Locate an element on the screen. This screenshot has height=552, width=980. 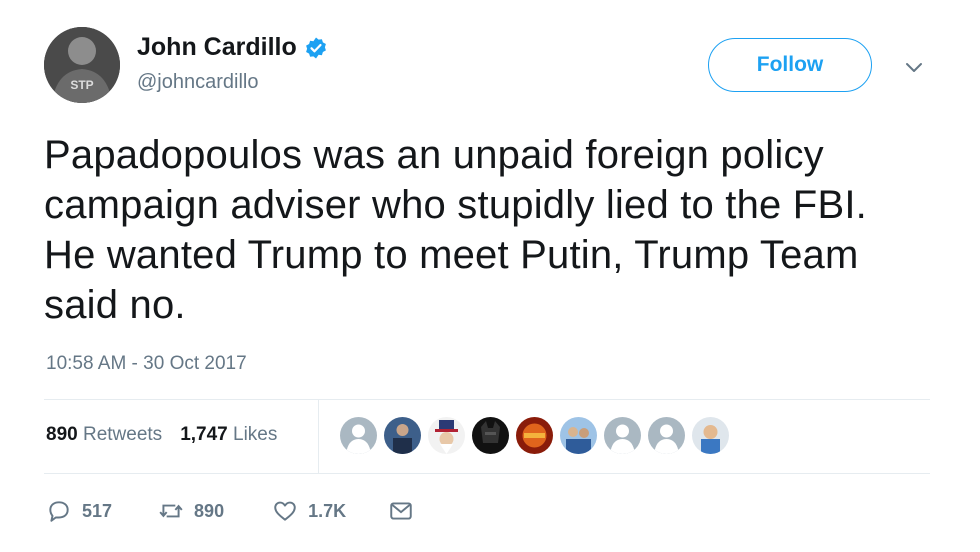
retweets-label: Retweets is located at coordinates (122, 434).